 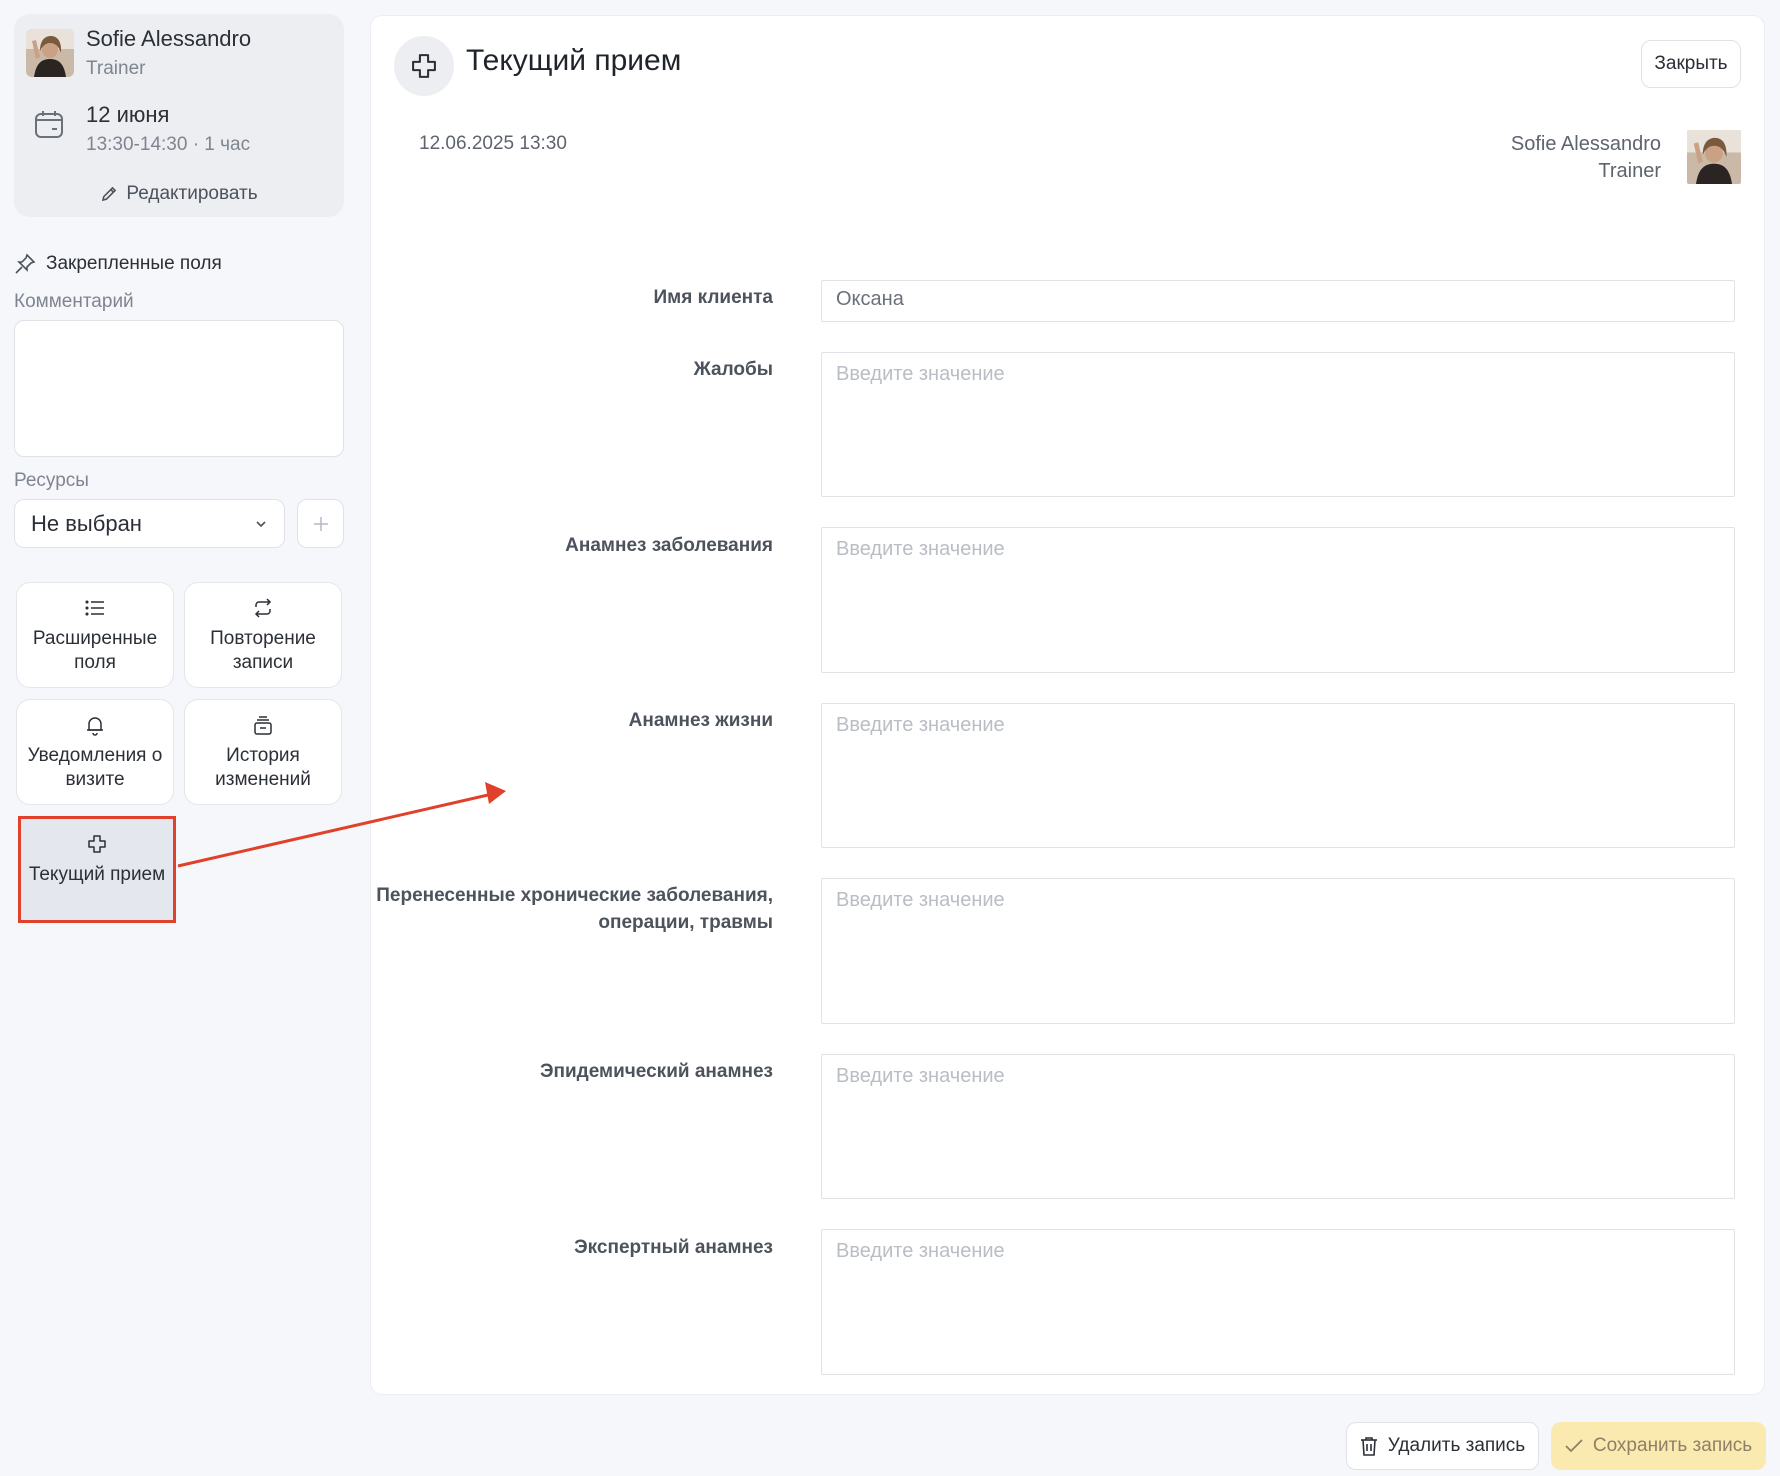 I want to click on edit-appointment-button: Редактировать, so click(x=179, y=194).